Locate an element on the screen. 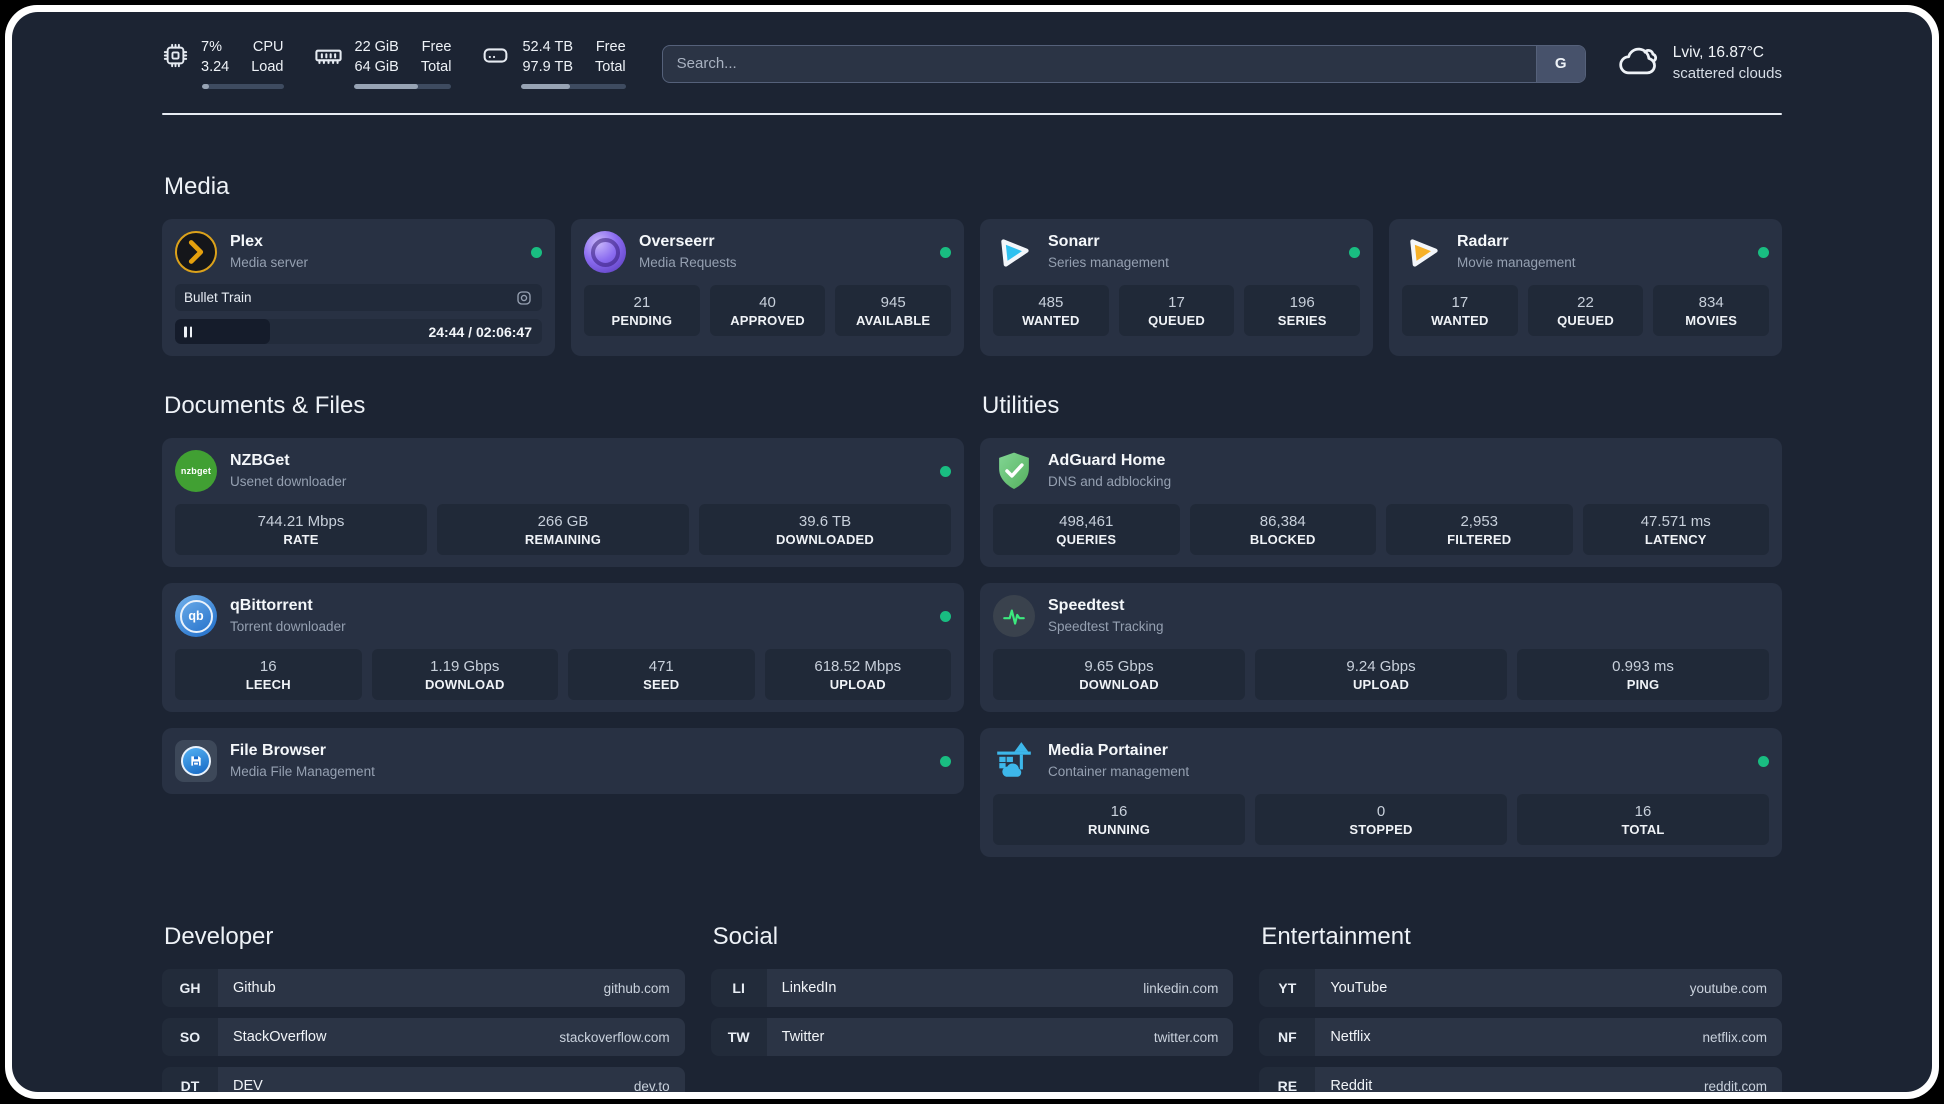  link-name: Reddit is located at coordinates (1351, 1085).